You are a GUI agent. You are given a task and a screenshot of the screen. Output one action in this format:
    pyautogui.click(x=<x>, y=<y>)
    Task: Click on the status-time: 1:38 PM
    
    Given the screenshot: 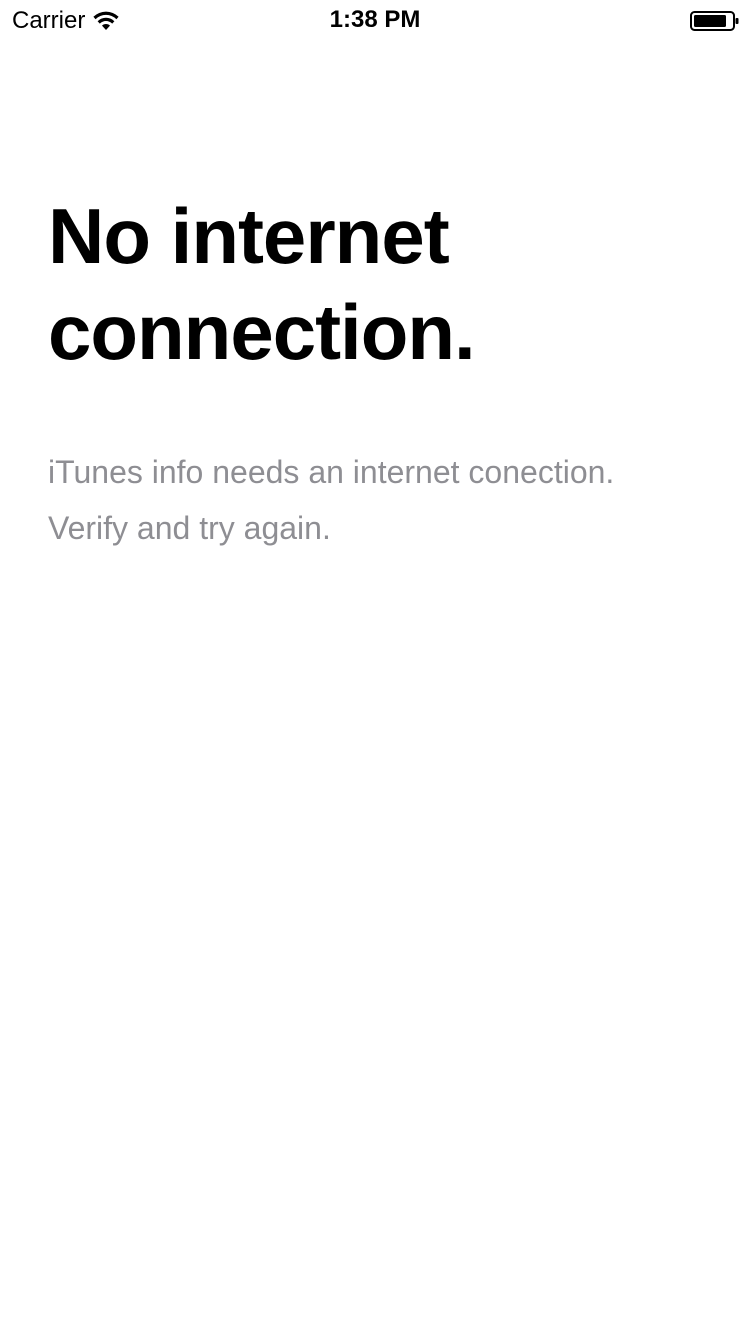 What is the action you would take?
    pyautogui.click(x=375, y=19)
    